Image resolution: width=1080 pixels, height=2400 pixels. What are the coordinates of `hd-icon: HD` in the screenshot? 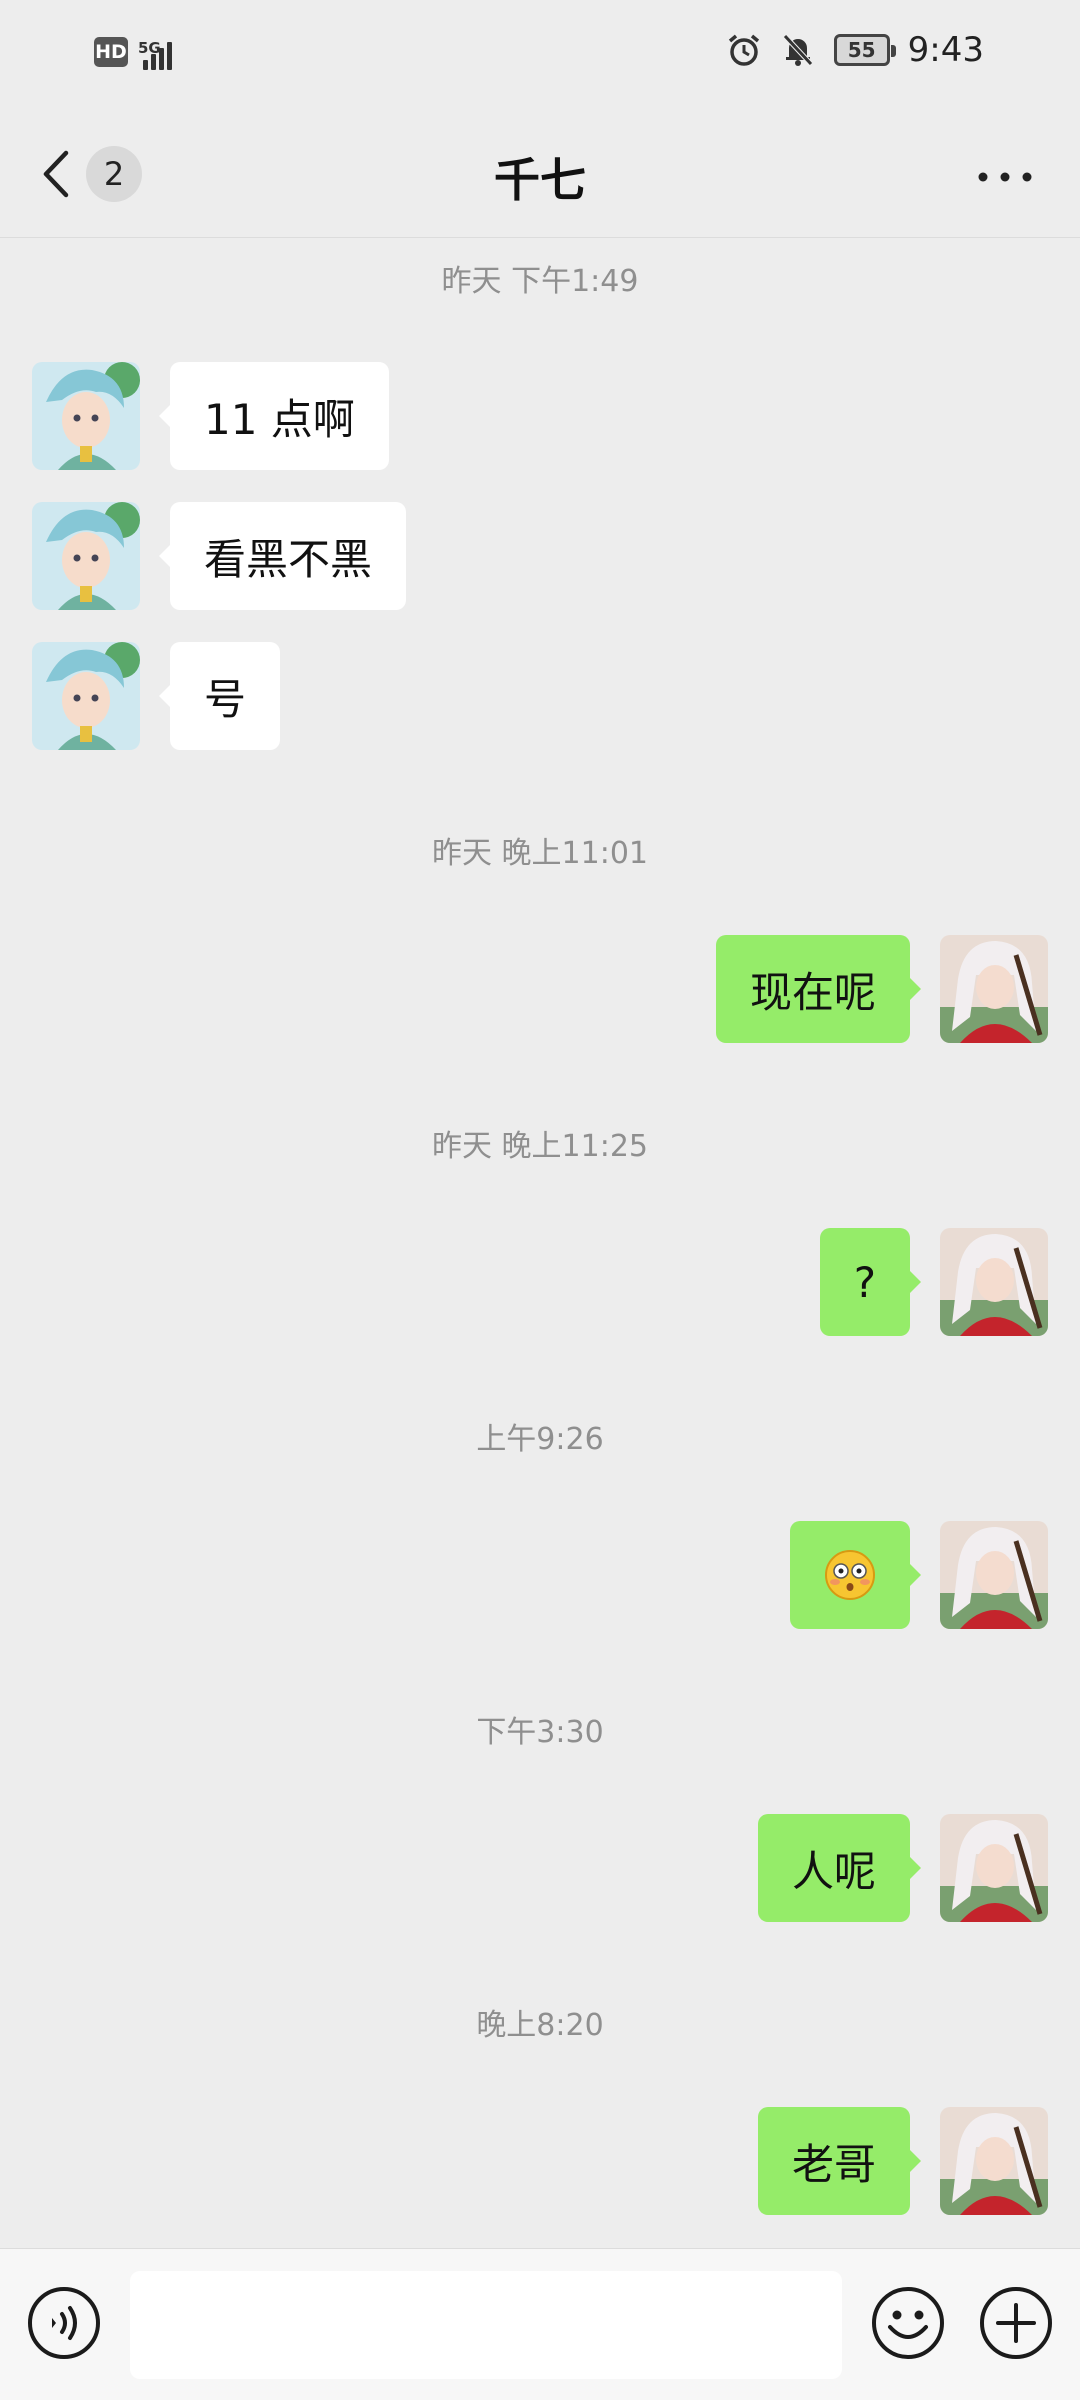 It's located at (111, 52).